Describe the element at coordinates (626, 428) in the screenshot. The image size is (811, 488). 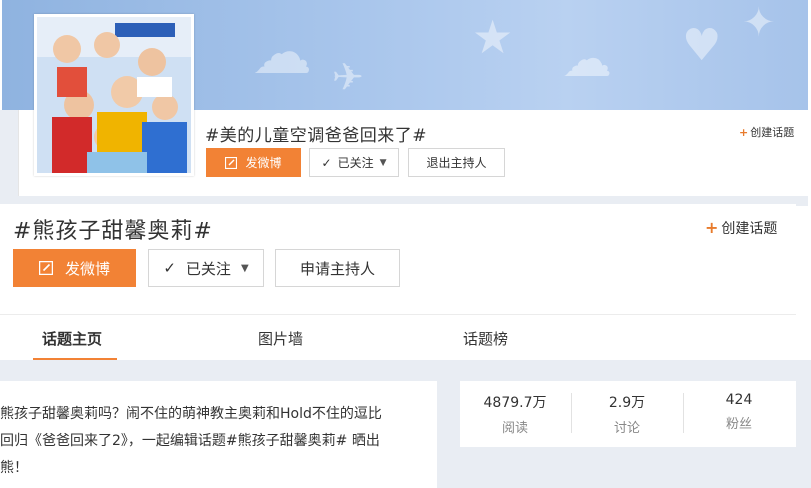
I see `stat-label: 讨论` at that location.